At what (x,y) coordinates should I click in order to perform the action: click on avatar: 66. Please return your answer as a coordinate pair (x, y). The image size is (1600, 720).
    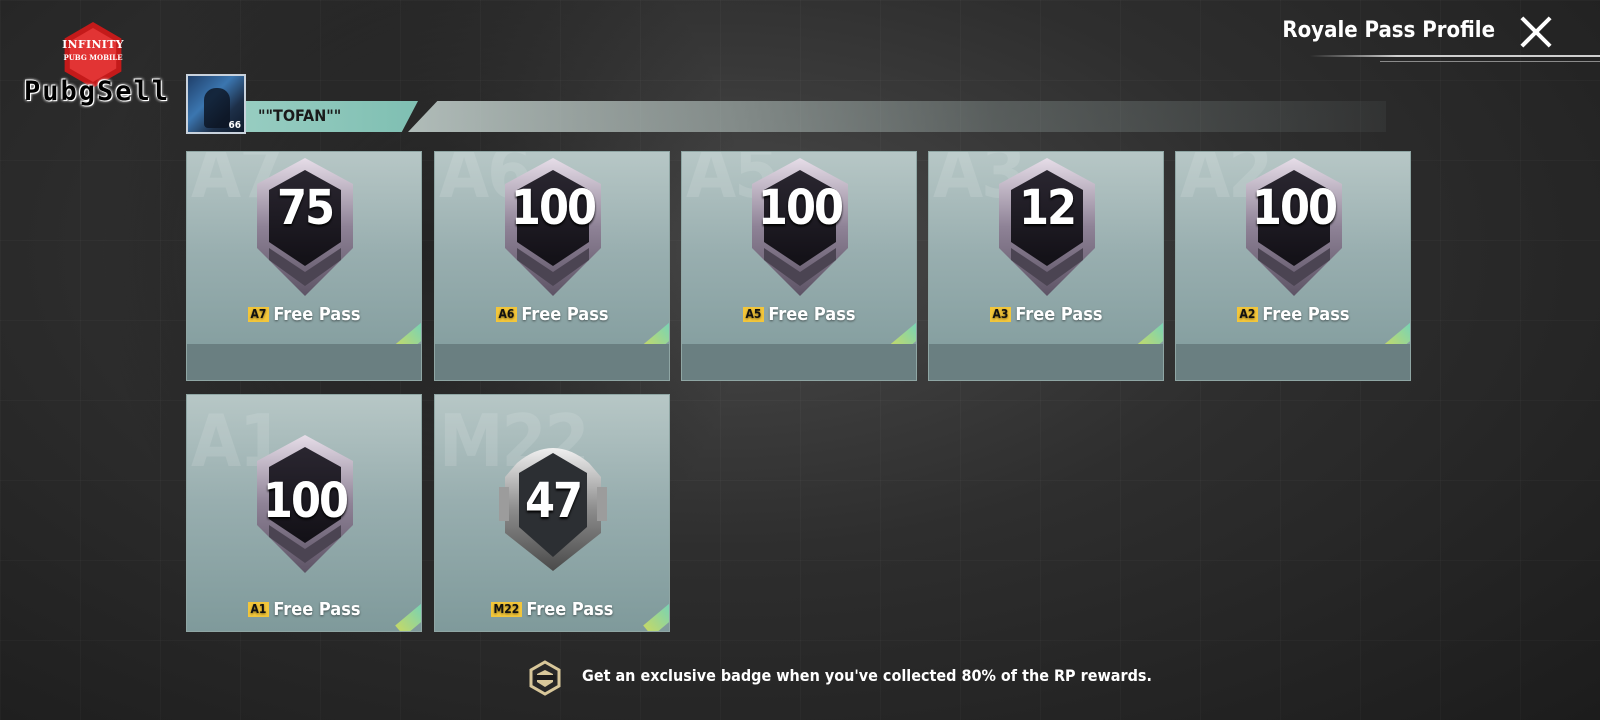
    Looking at the image, I should click on (216, 104).